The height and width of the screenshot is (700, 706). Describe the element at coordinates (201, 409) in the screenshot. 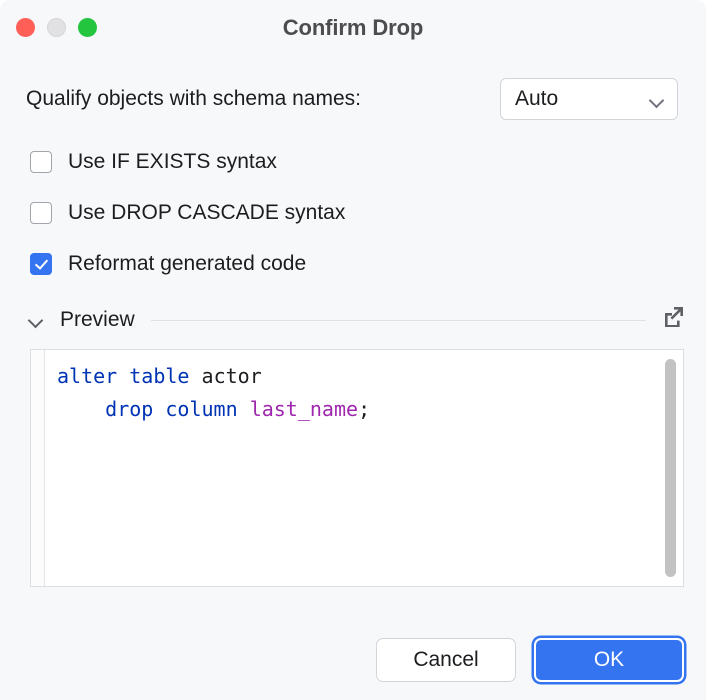

I see `sql-token-keyword: column` at that location.